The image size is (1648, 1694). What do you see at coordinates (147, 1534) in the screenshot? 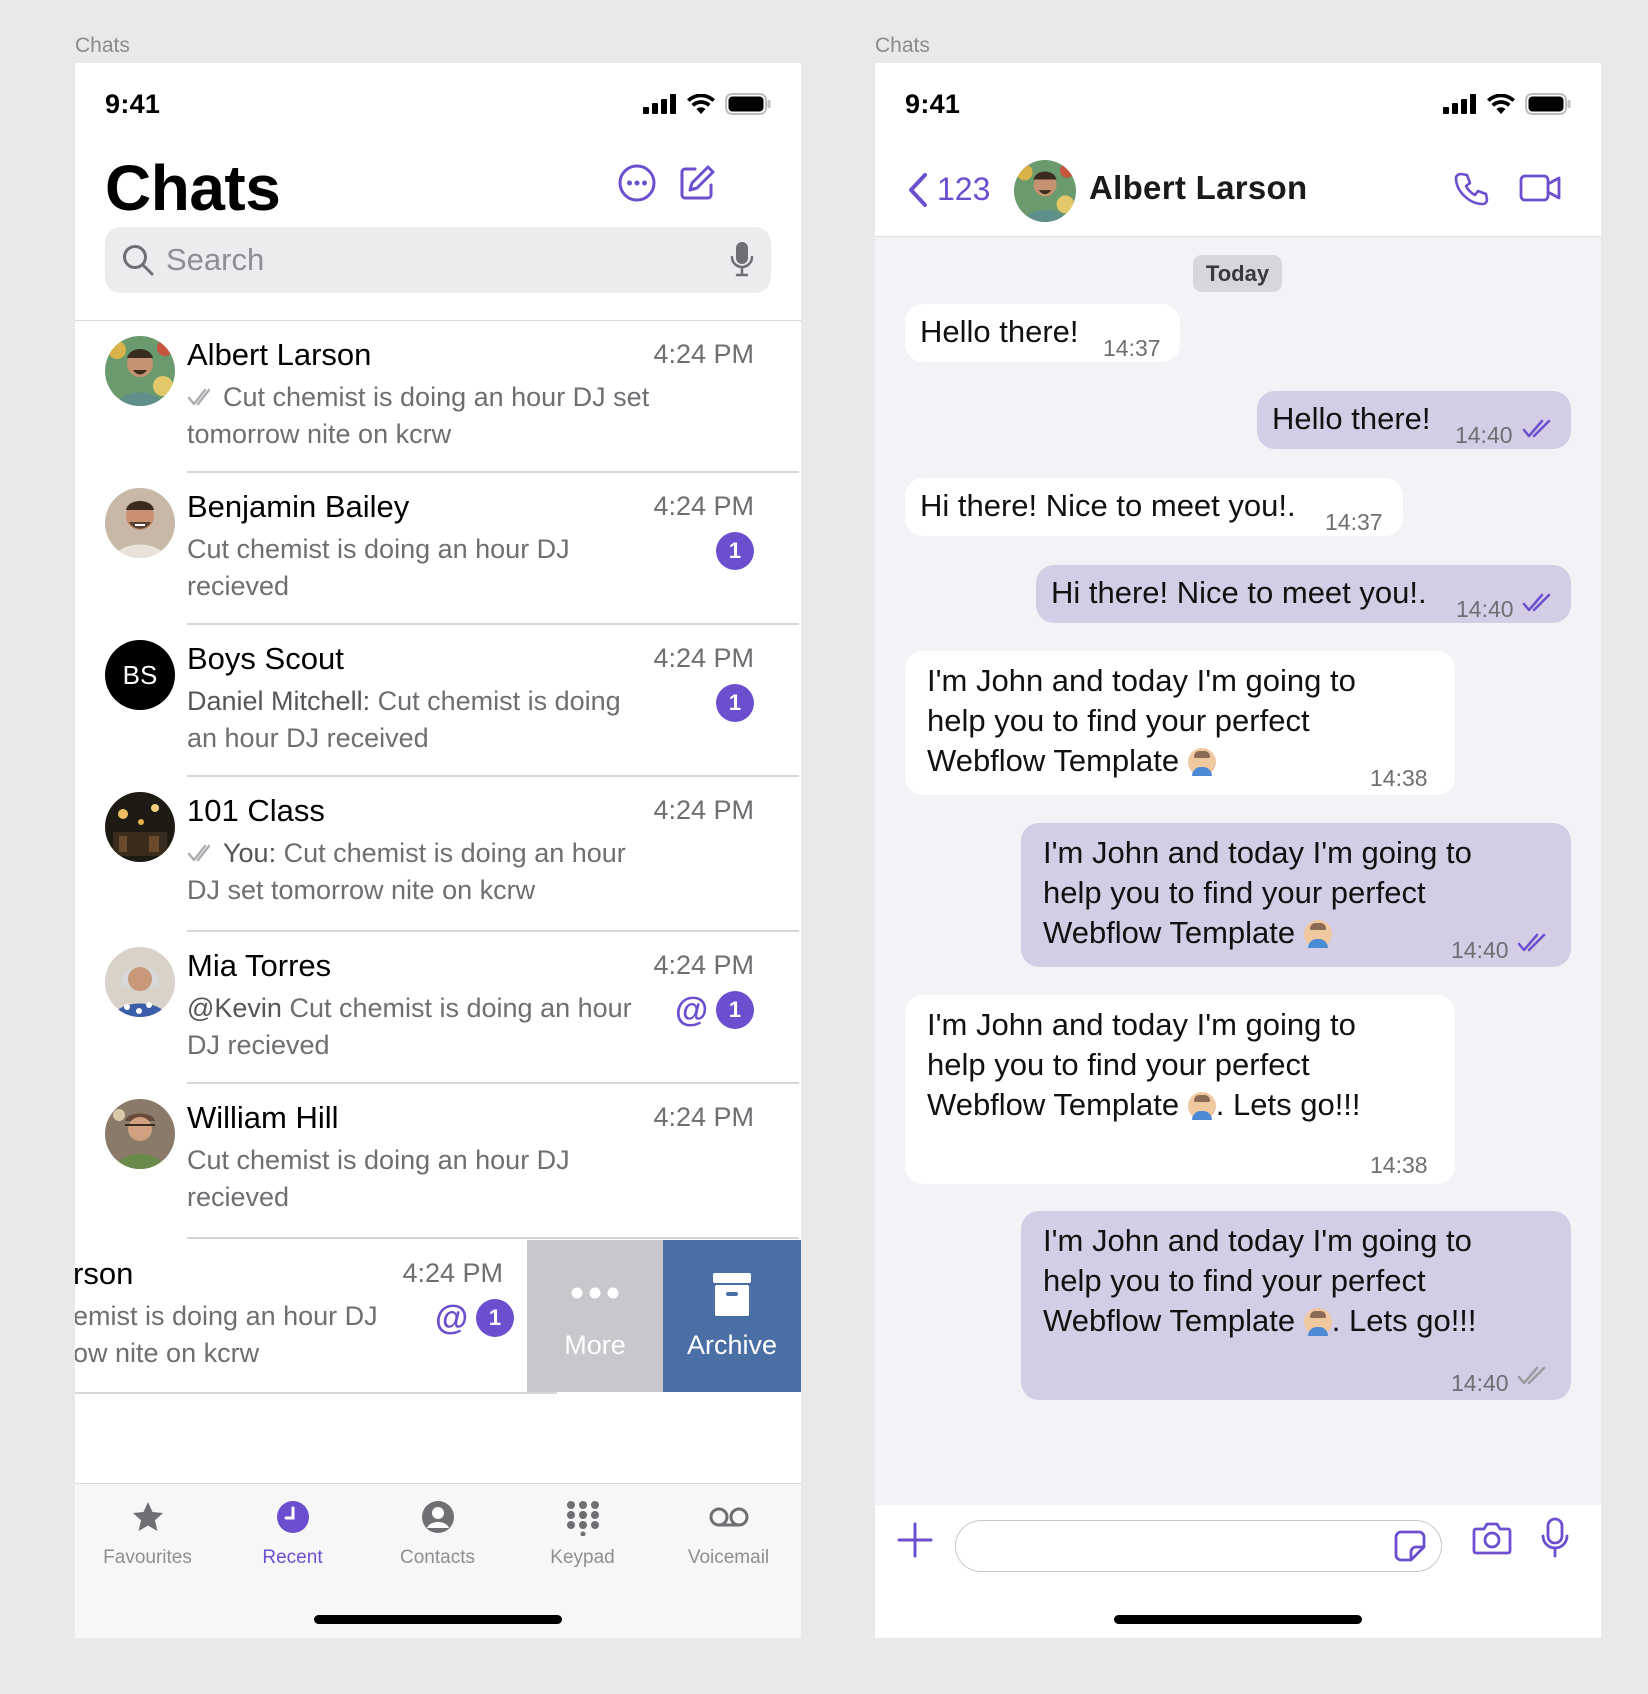
I see `tab-favourites: Favourites` at bounding box center [147, 1534].